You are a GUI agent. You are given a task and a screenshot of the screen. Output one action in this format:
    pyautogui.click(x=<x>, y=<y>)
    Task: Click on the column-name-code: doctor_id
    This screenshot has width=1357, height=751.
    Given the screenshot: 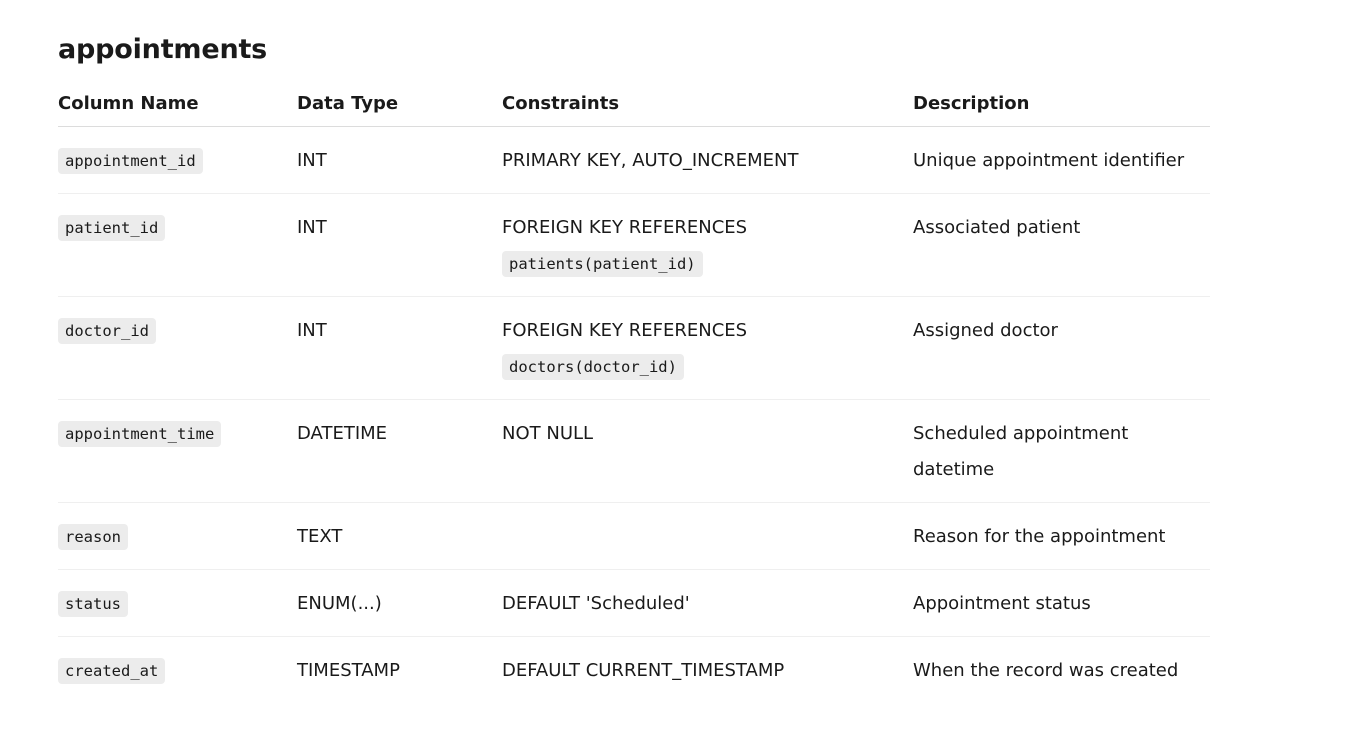 What is the action you would take?
    pyautogui.click(x=107, y=331)
    